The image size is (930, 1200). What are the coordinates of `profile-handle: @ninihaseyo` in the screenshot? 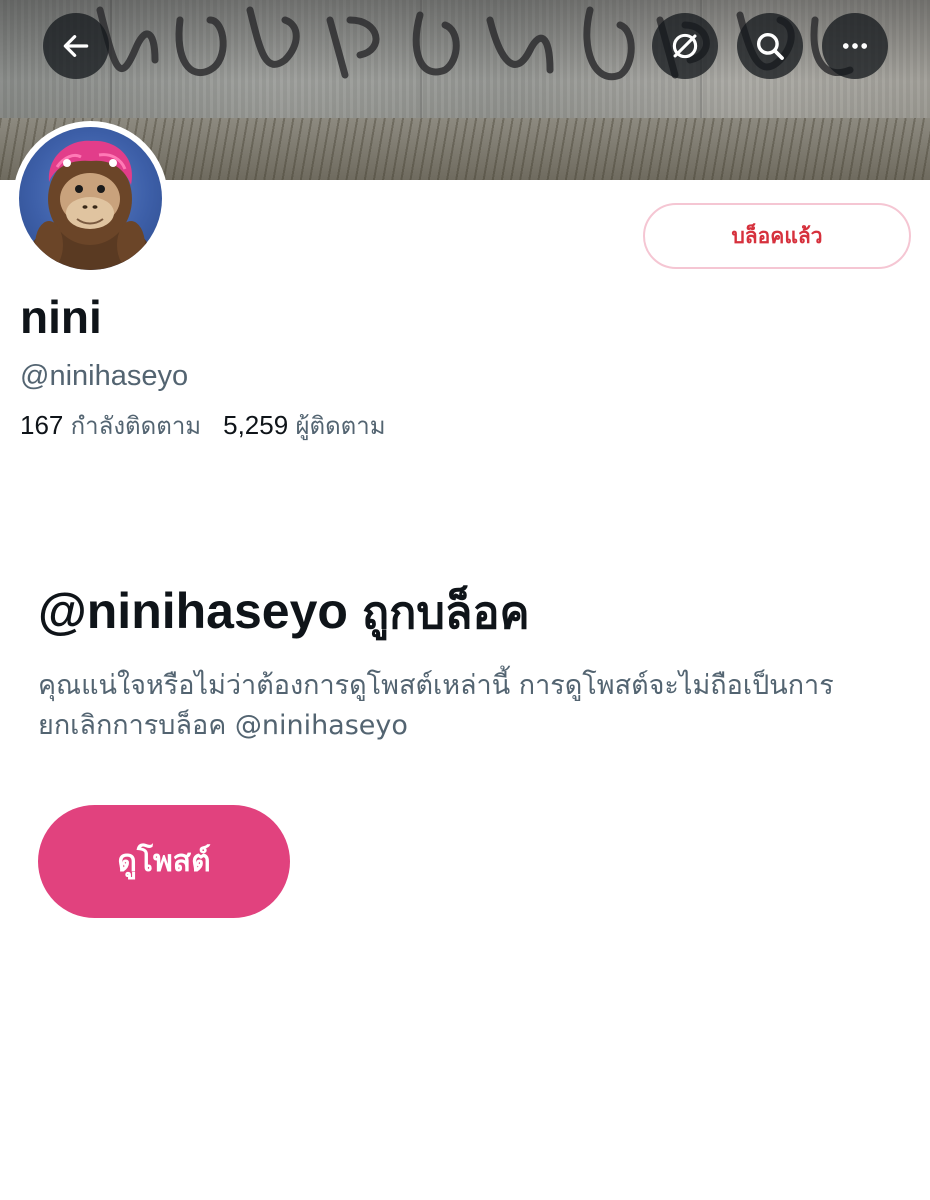 It's located at (104, 376).